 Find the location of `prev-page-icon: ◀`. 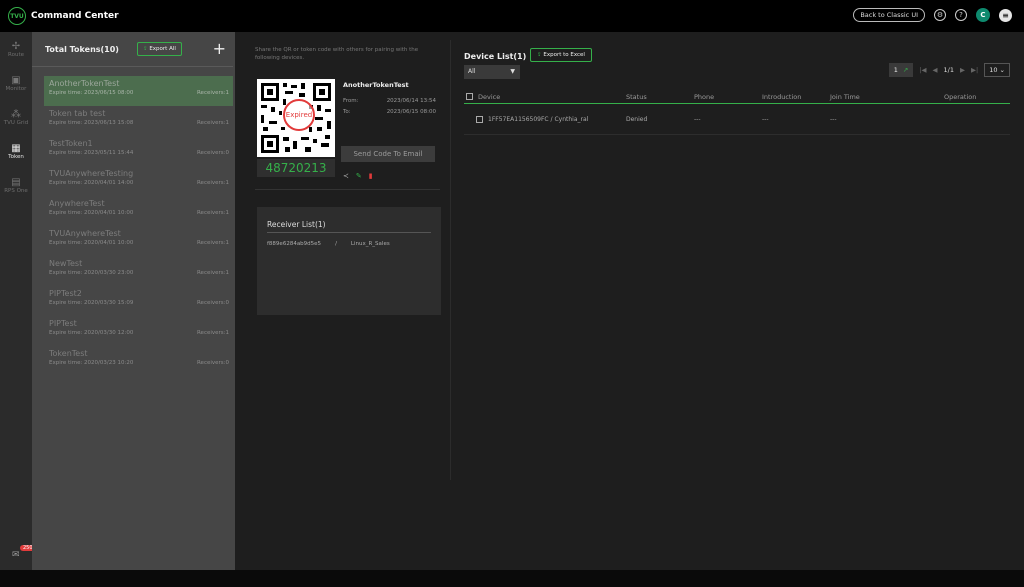

prev-page-icon: ◀ is located at coordinates (935, 70).